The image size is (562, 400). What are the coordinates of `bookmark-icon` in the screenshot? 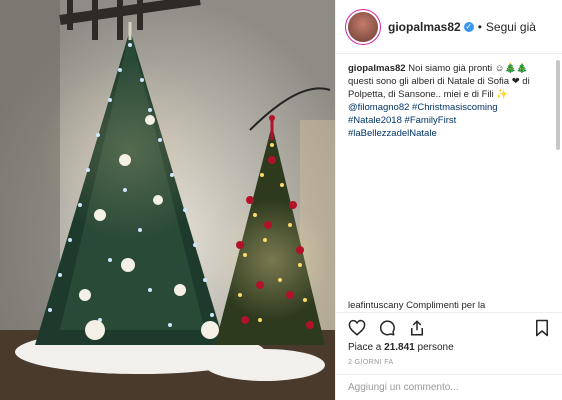 It's located at (542, 327).